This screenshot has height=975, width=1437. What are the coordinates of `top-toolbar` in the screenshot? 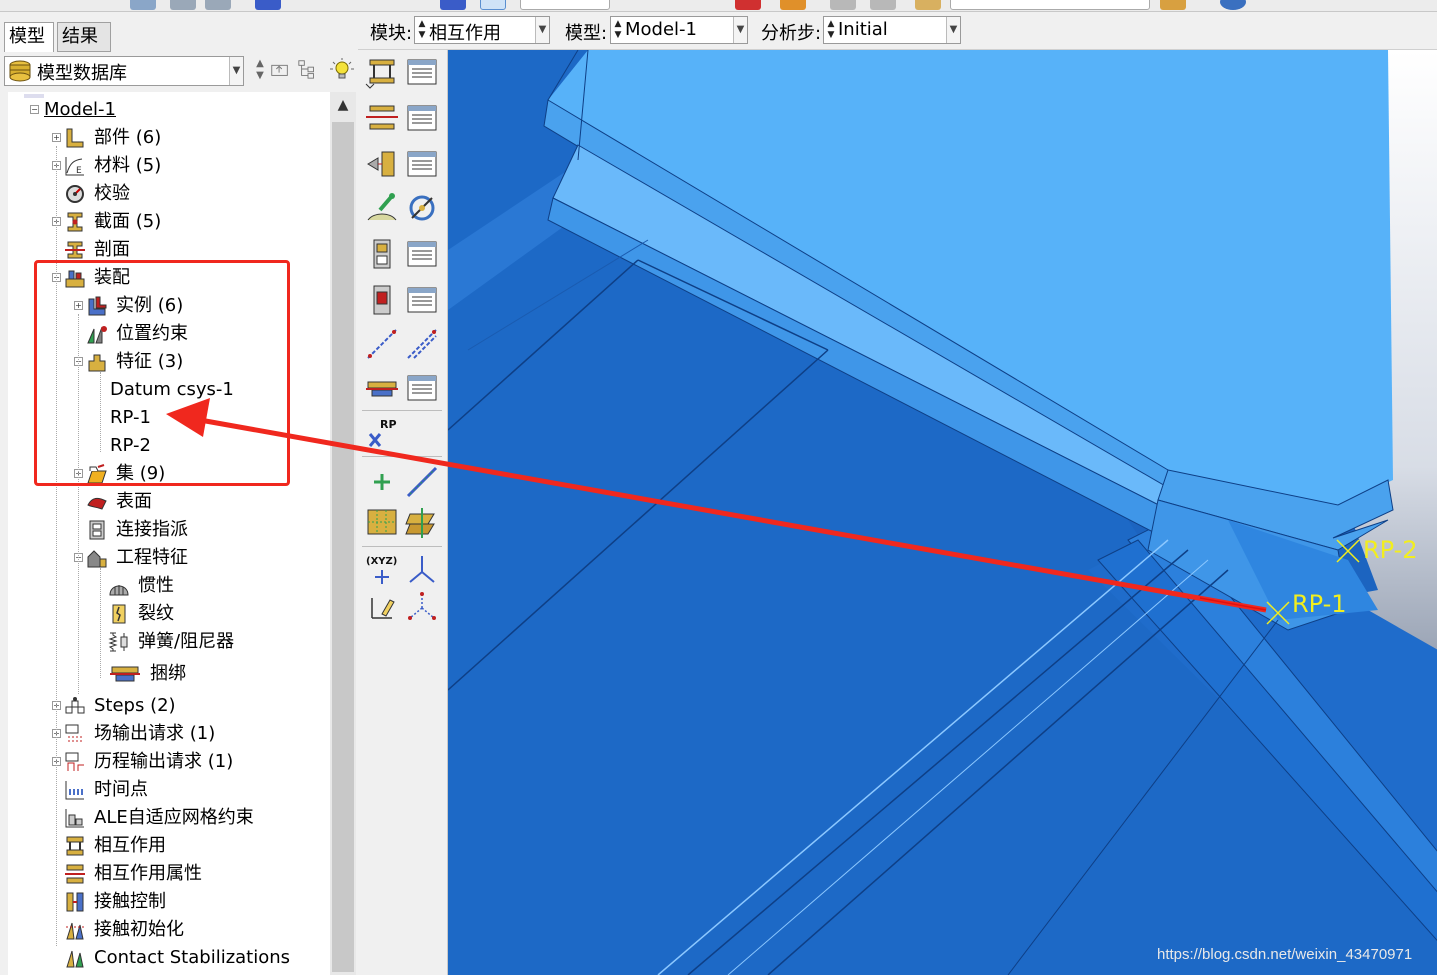 It's located at (718, 6).